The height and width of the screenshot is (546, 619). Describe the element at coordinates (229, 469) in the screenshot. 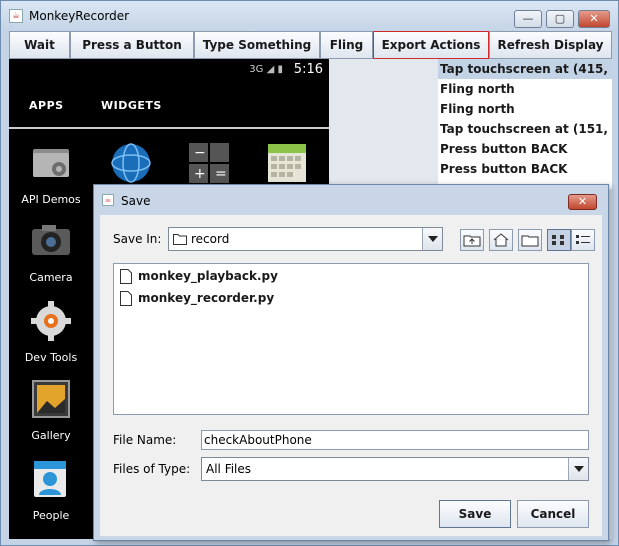

I see `file-type-value: All Files` at that location.